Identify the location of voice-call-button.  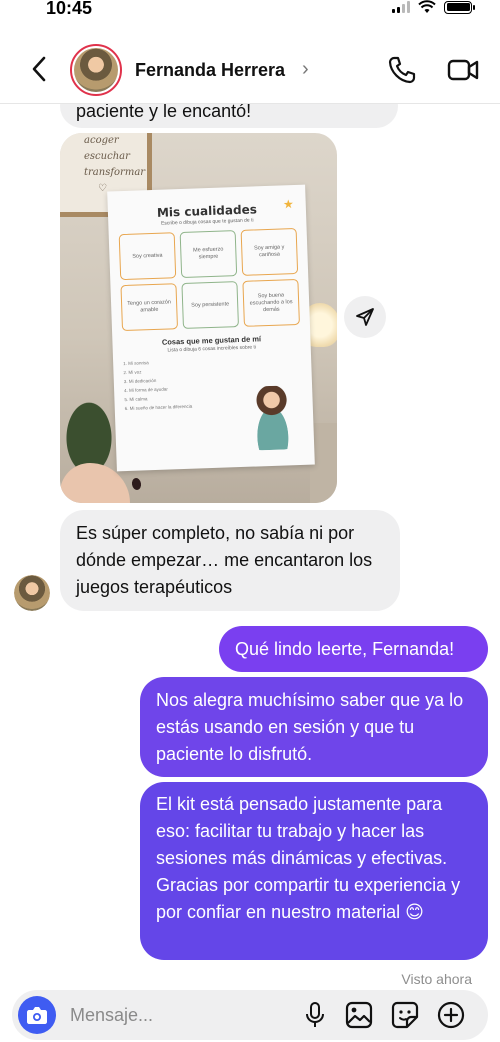
(402, 70).